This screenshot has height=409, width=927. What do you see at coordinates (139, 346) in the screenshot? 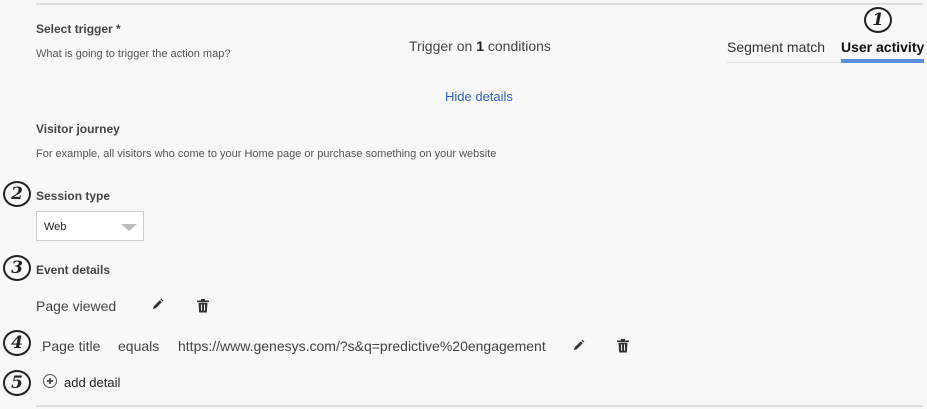
I see `detail-operator: equals` at bounding box center [139, 346].